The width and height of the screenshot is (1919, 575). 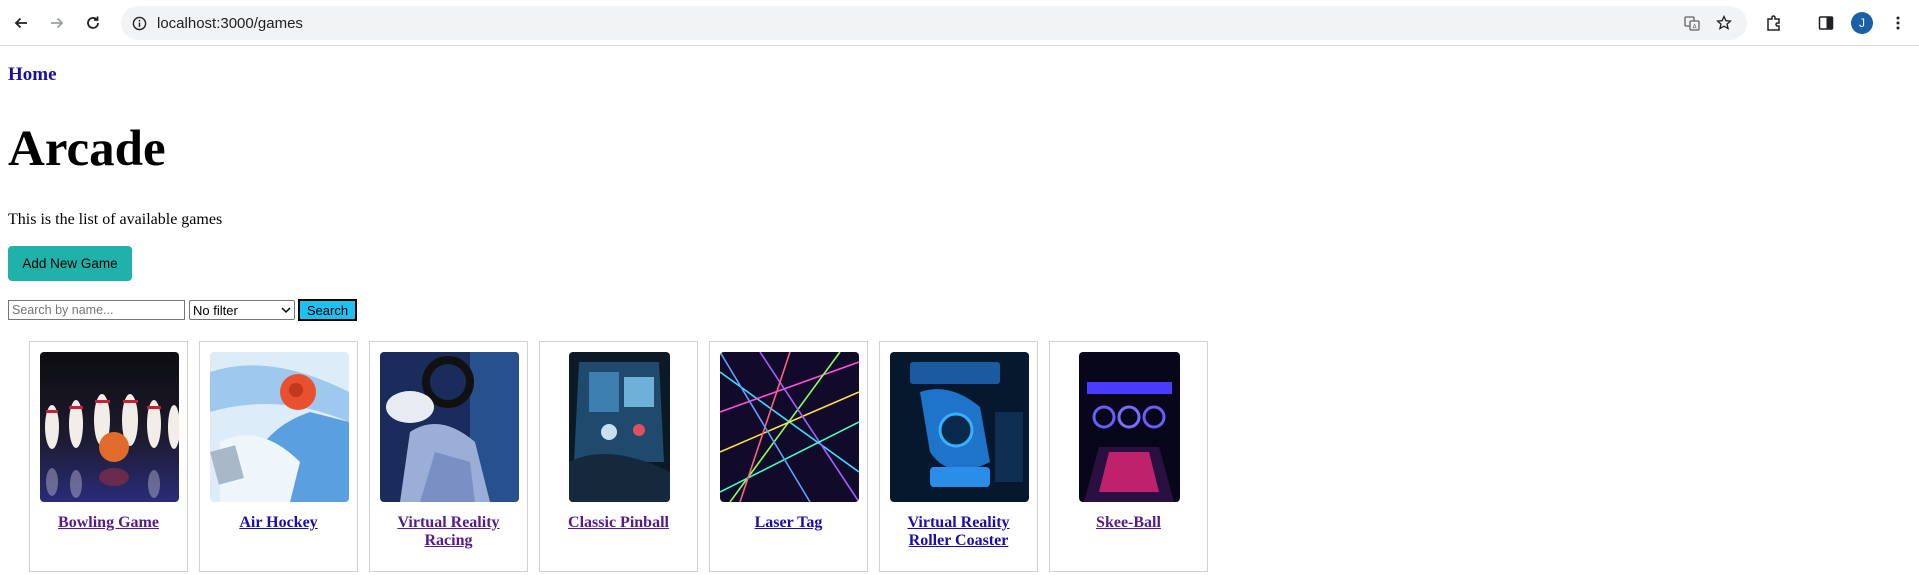 I want to click on extensions-puzzle-icon, so click(x=1774, y=23).